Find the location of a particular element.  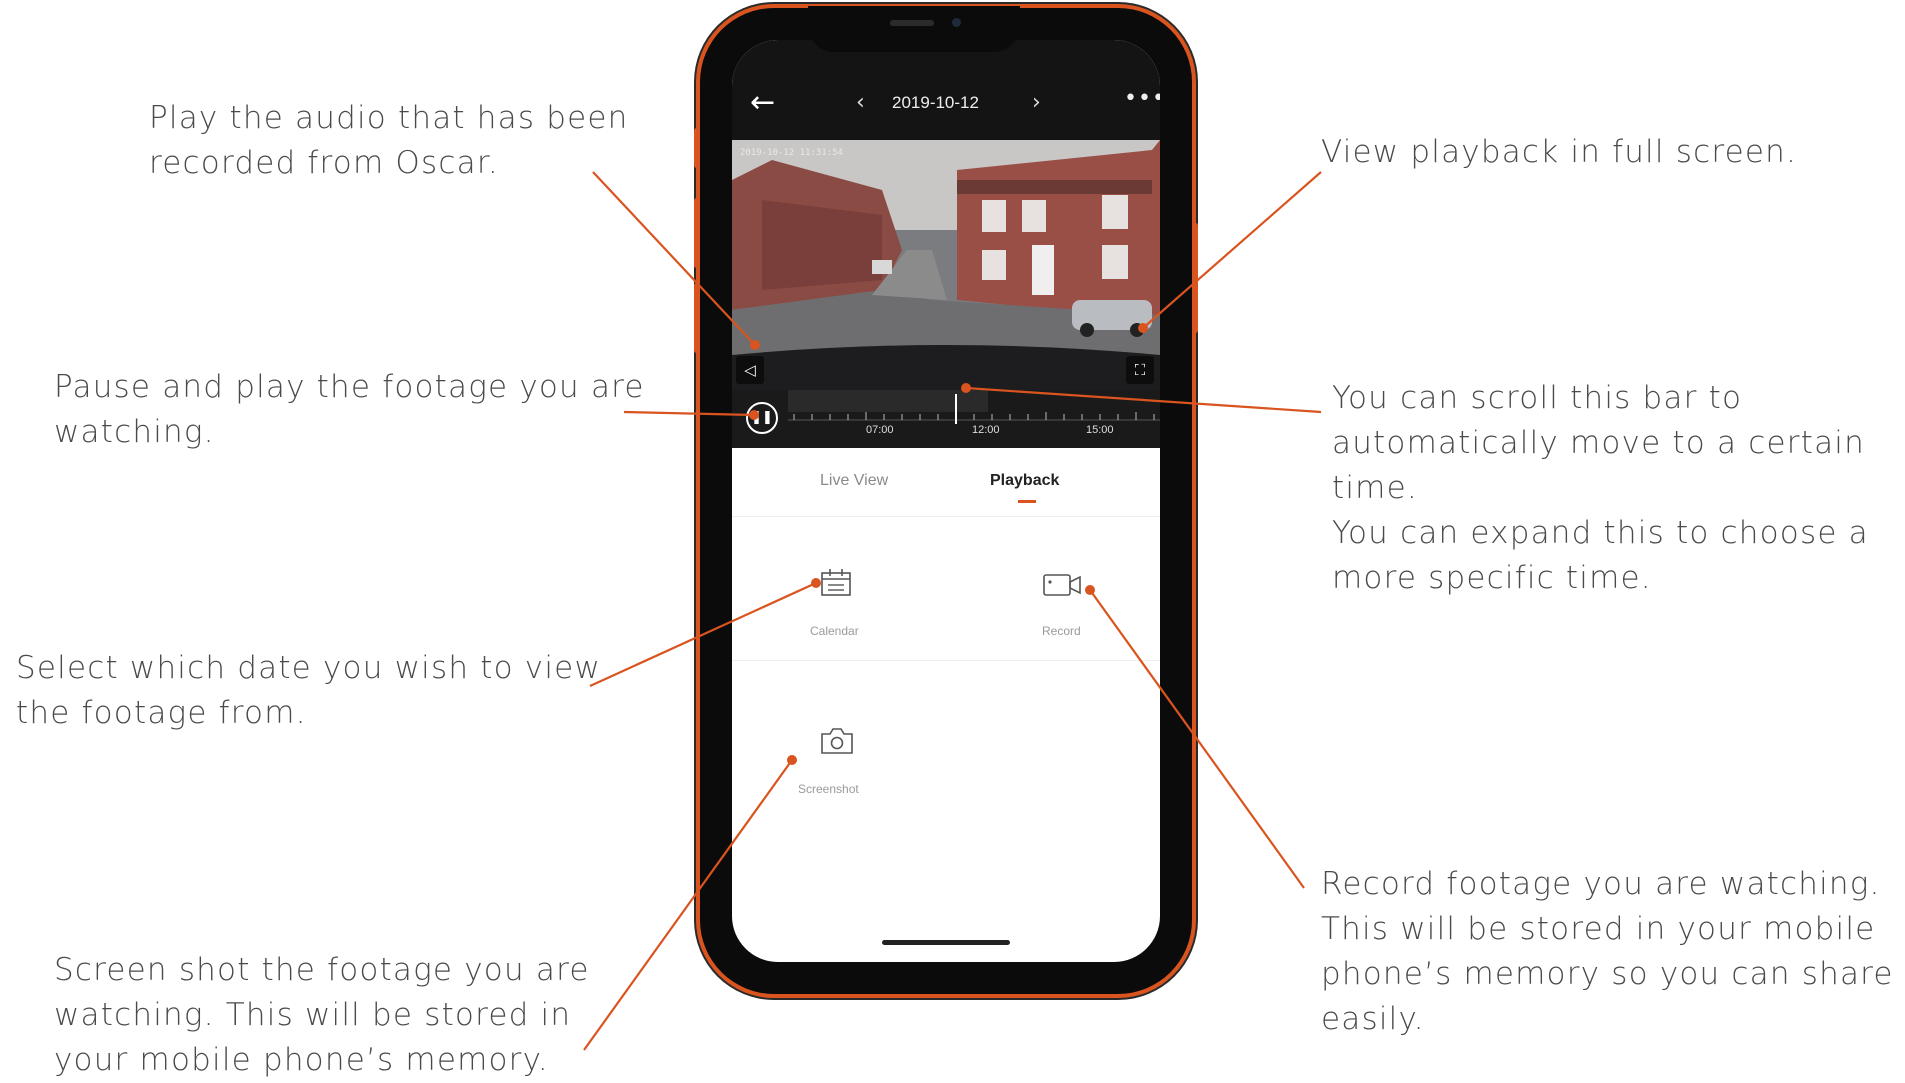

camera-icon is located at coordinates (837, 741).